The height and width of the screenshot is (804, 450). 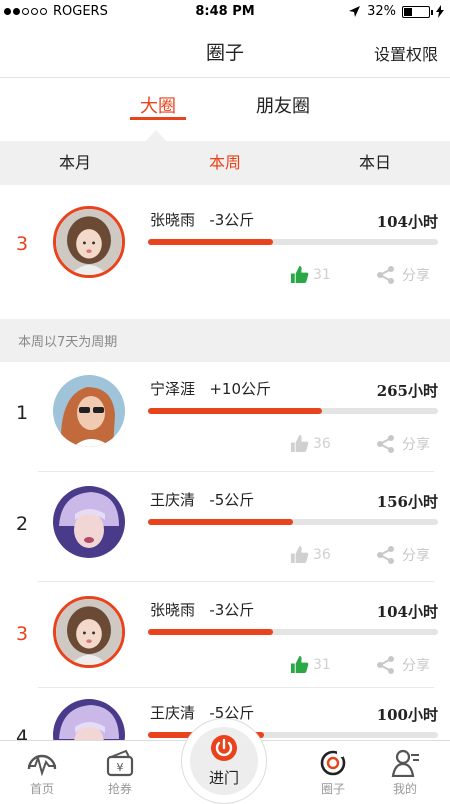 I want to click on location-arrow-icon, so click(x=355, y=11).